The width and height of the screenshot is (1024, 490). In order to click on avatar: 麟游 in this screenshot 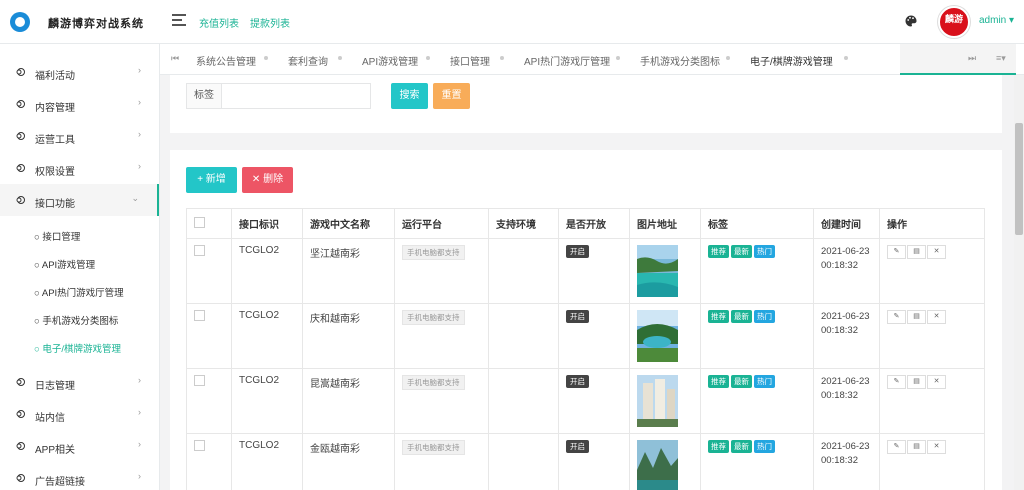, I will do `click(954, 22)`.